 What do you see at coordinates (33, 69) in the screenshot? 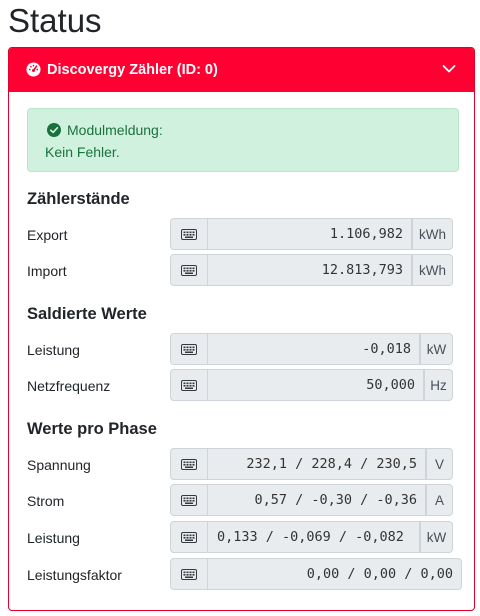
I see `tachometer-icon` at bounding box center [33, 69].